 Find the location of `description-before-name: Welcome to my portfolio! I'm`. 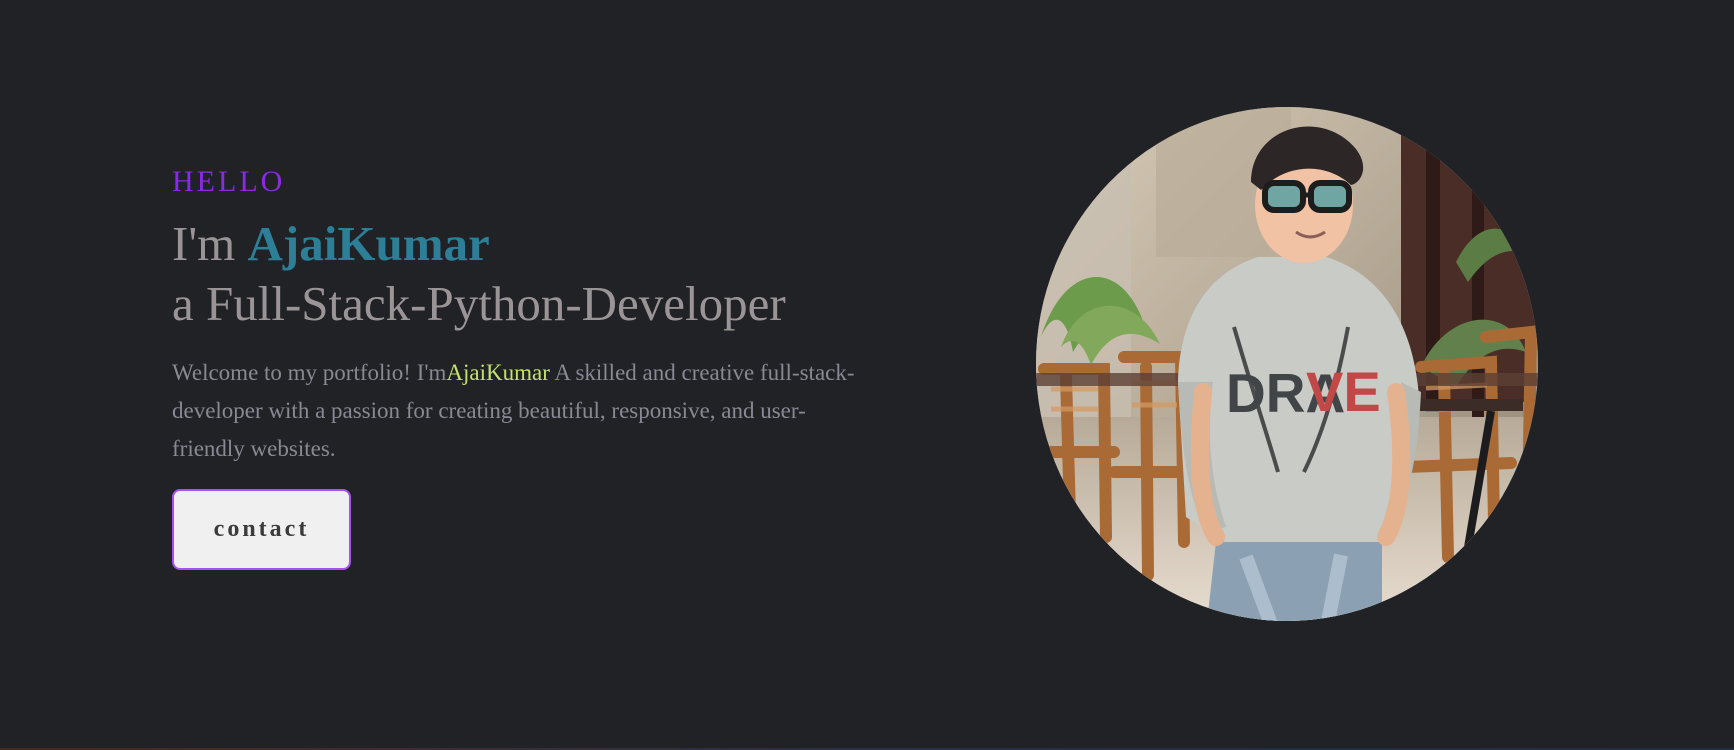

description-before-name: Welcome to my portfolio! I'm is located at coordinates (309, 372).